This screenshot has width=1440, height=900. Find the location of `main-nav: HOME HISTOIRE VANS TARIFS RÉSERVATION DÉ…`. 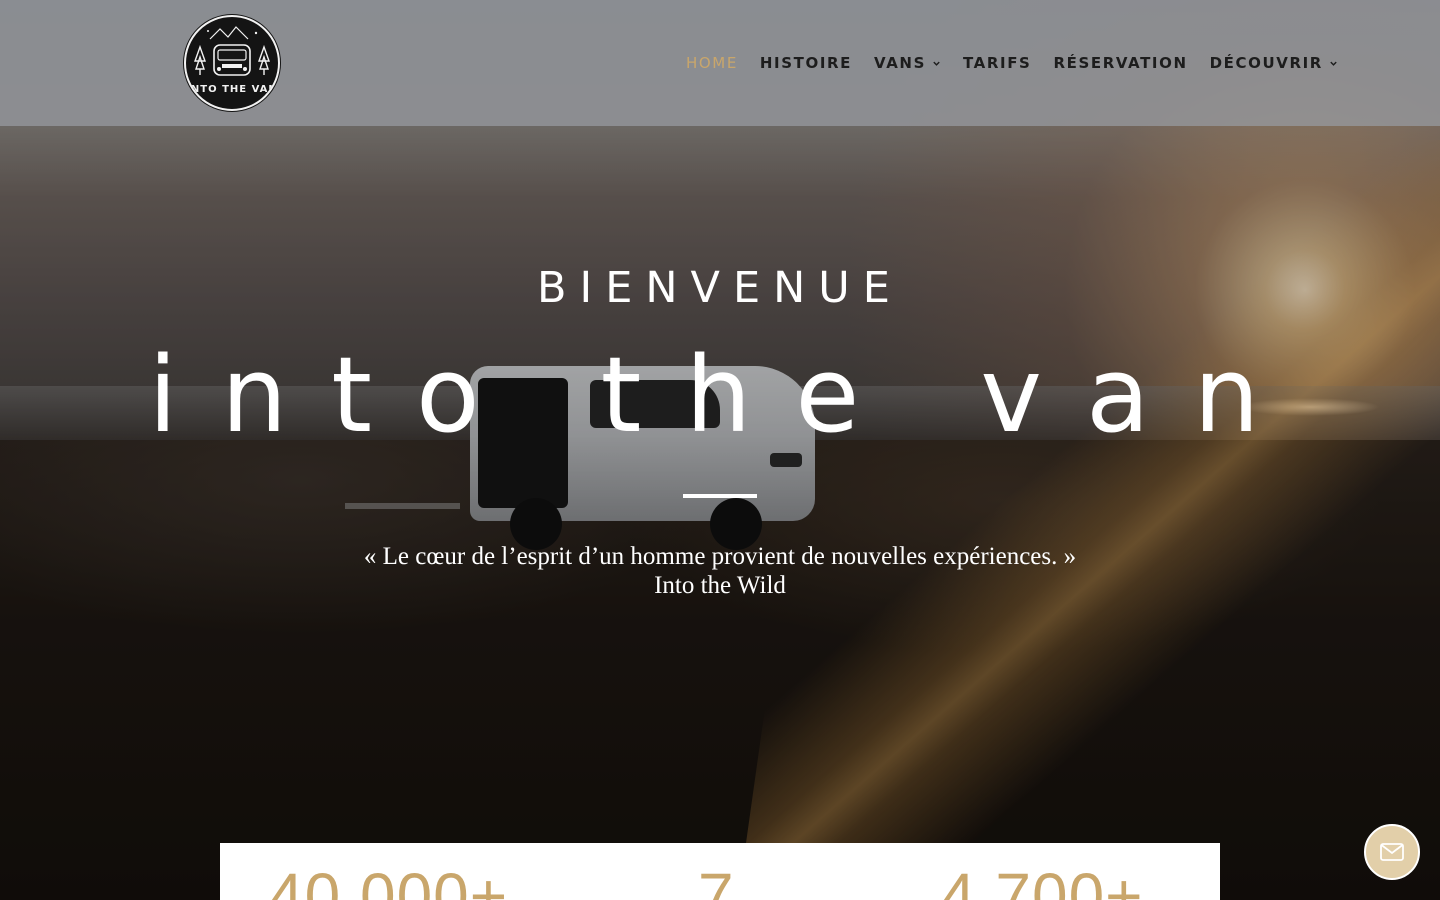

main-nav: HOME HISTOIRE VANS TARIFS RÉSERVATION DÉ… is located at coordinates (1012, 63).